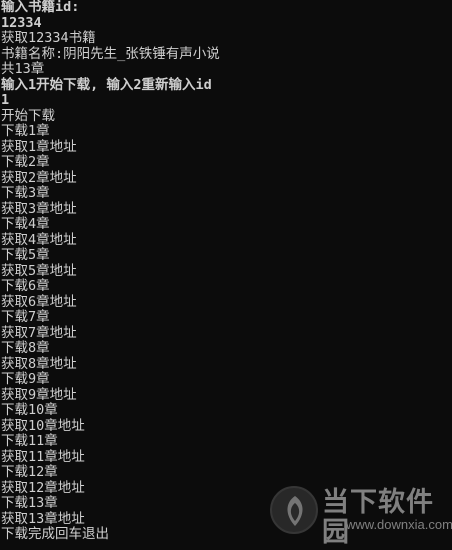 This screenshot has height=550, width=452. What do you see at coordinates (25, 131) in the screenshot?
I see `console-line: 下载1章` at bounding box center [25, 131].